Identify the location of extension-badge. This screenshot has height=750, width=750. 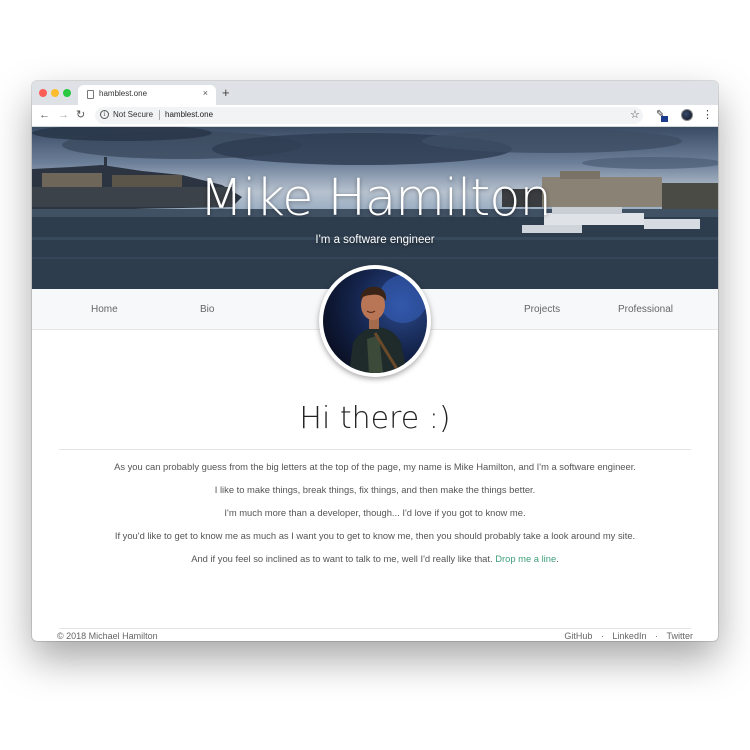
(664, 119).